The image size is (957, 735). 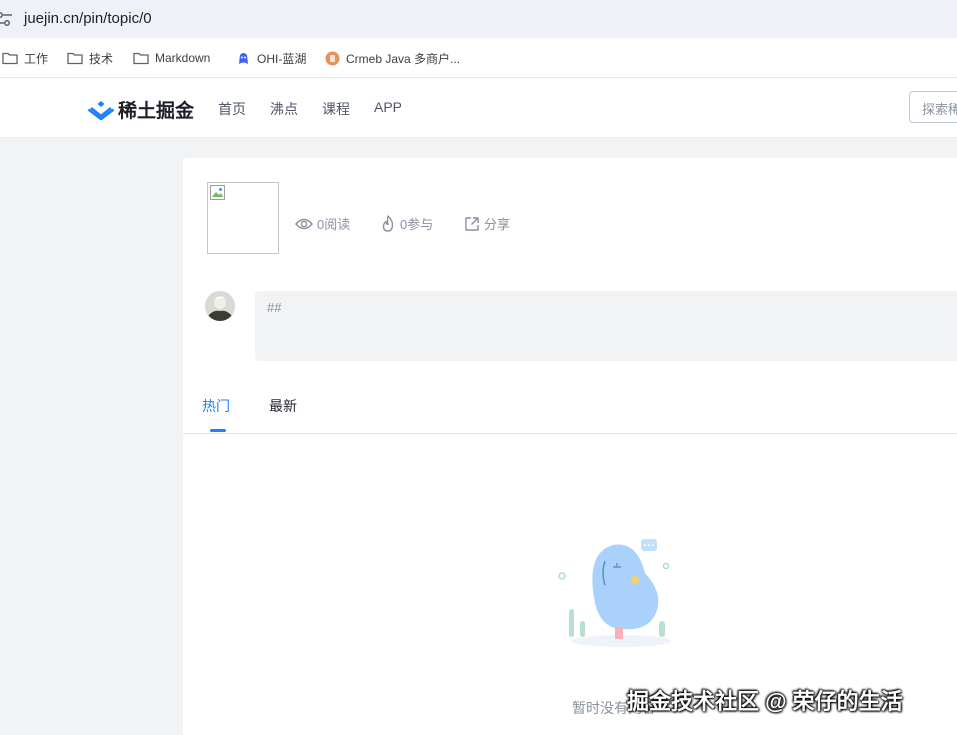 What do you see at coordinates (101, 110) in the screenshot?
I see `juejin-logo-icon` at bounding box center [101, 110].